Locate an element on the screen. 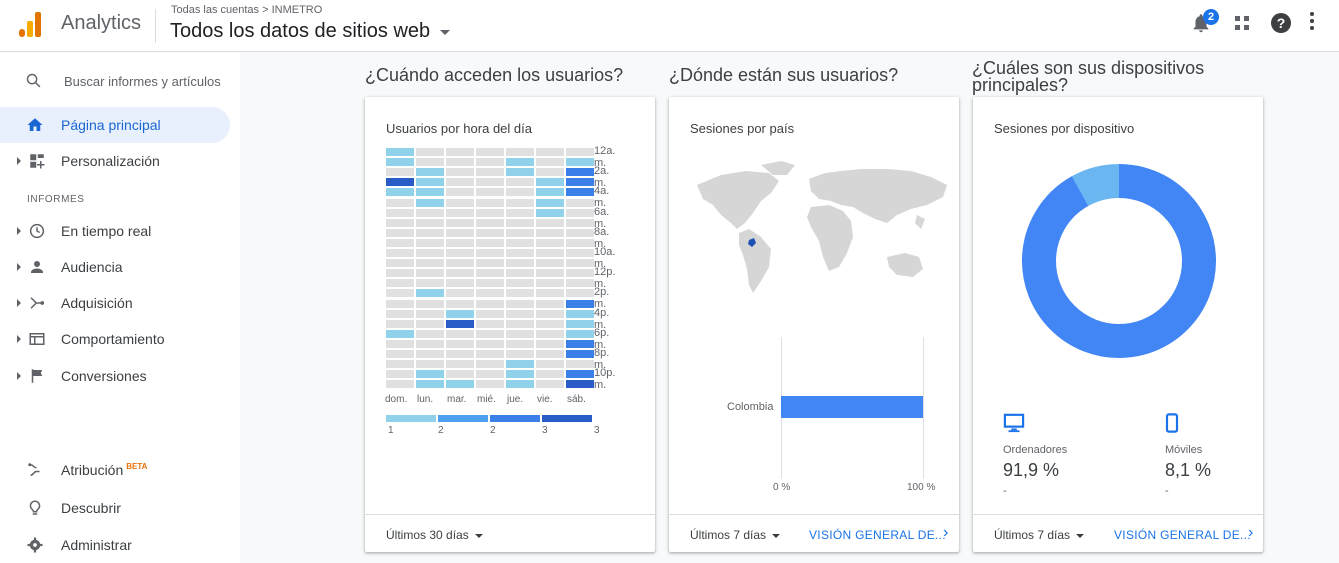 This screenshot has height=563, width=1339. sidebar-item-discover: Descubrir is located at coordinates (115, 508).